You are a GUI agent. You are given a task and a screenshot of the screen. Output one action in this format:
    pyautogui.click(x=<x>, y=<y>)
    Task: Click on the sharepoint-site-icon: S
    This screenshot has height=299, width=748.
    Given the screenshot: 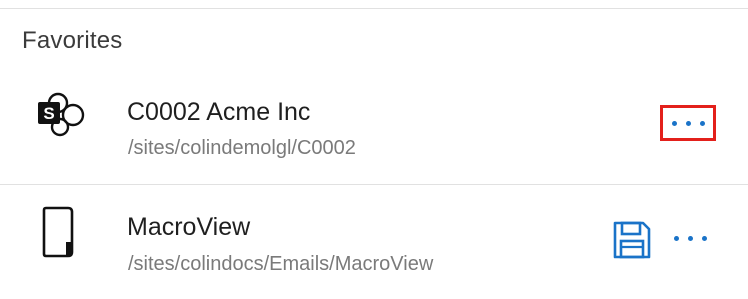 What is the action you would take?
    pyautogui.click(x=62, y=114)
    